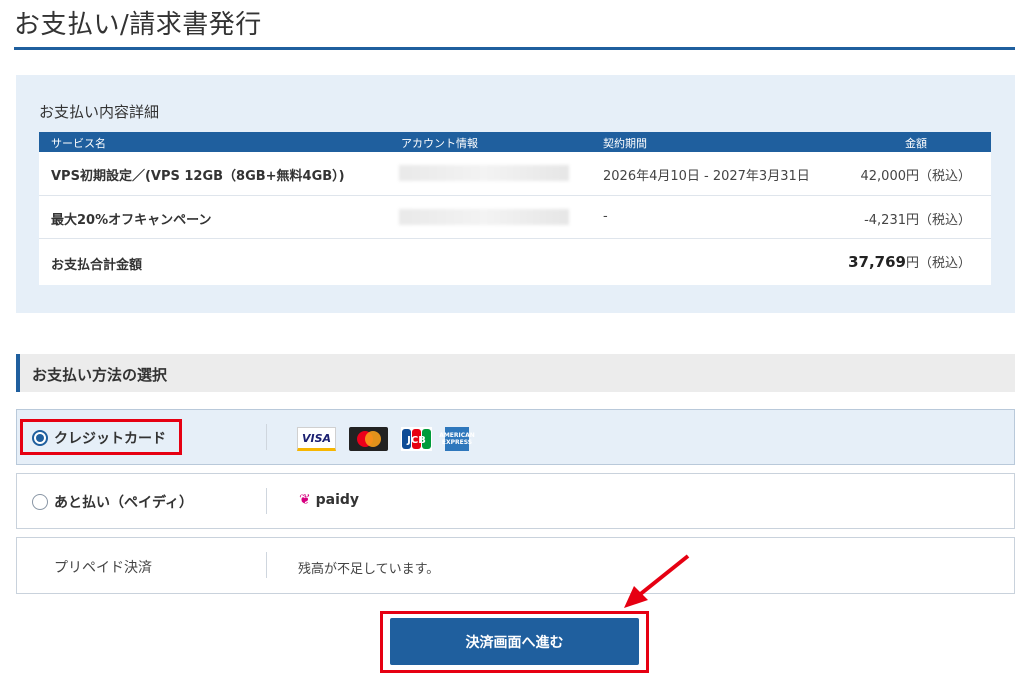  I want to click on prepaid-note: 残高が不足しています。, so click(369, 569).